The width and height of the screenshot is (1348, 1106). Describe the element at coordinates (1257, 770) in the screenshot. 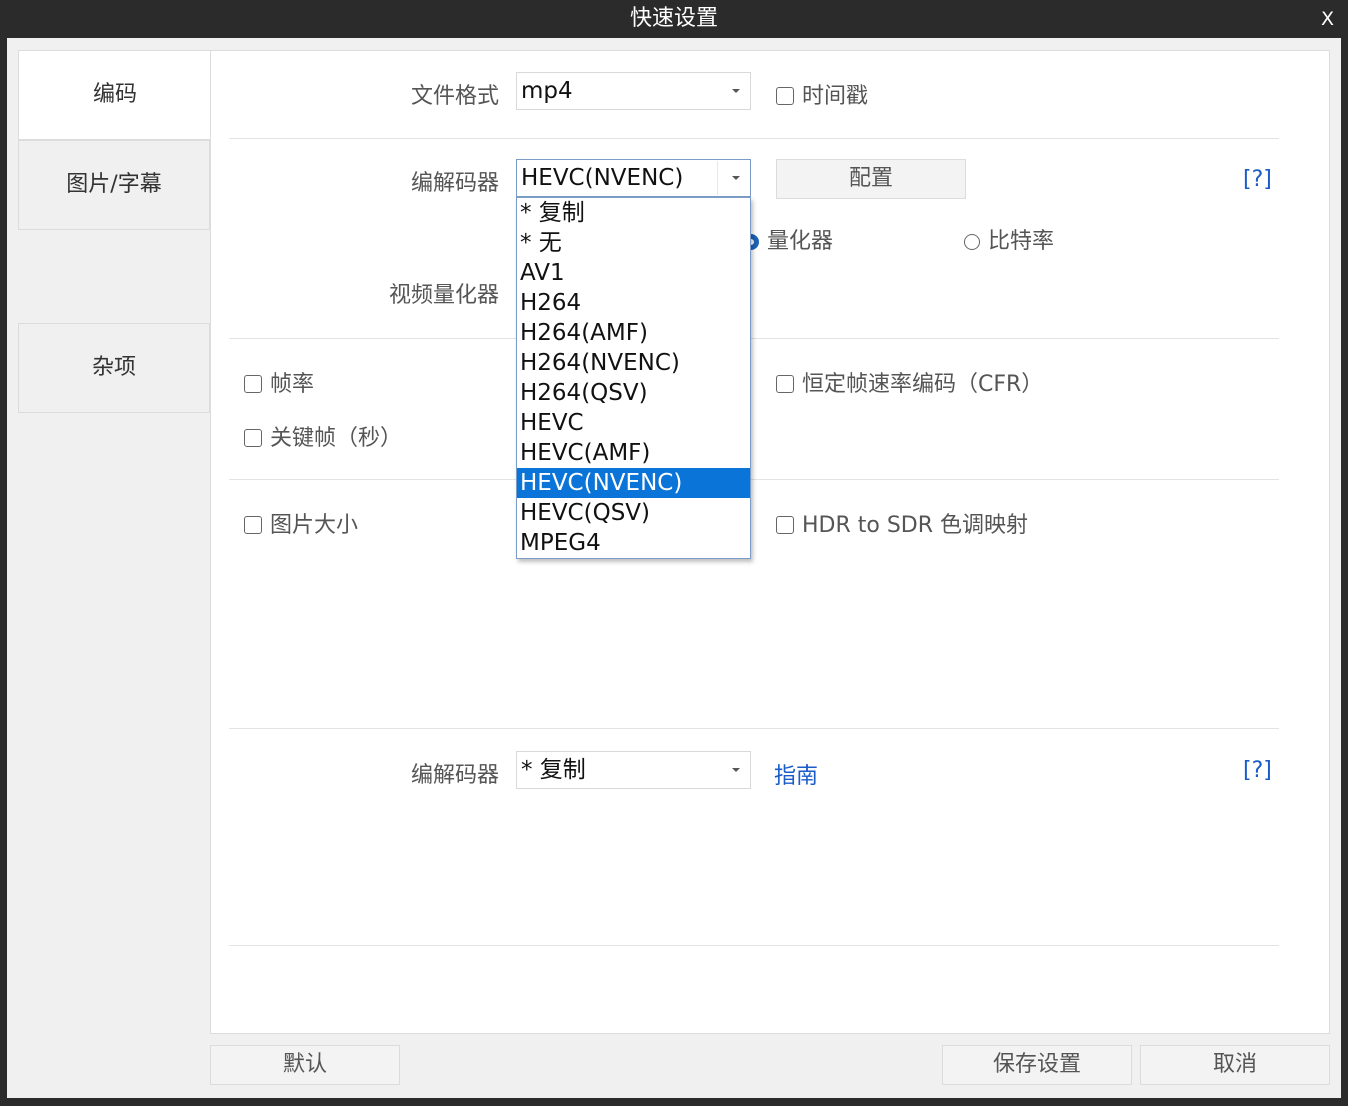

I see `audio-help-link: [?]` at that location.